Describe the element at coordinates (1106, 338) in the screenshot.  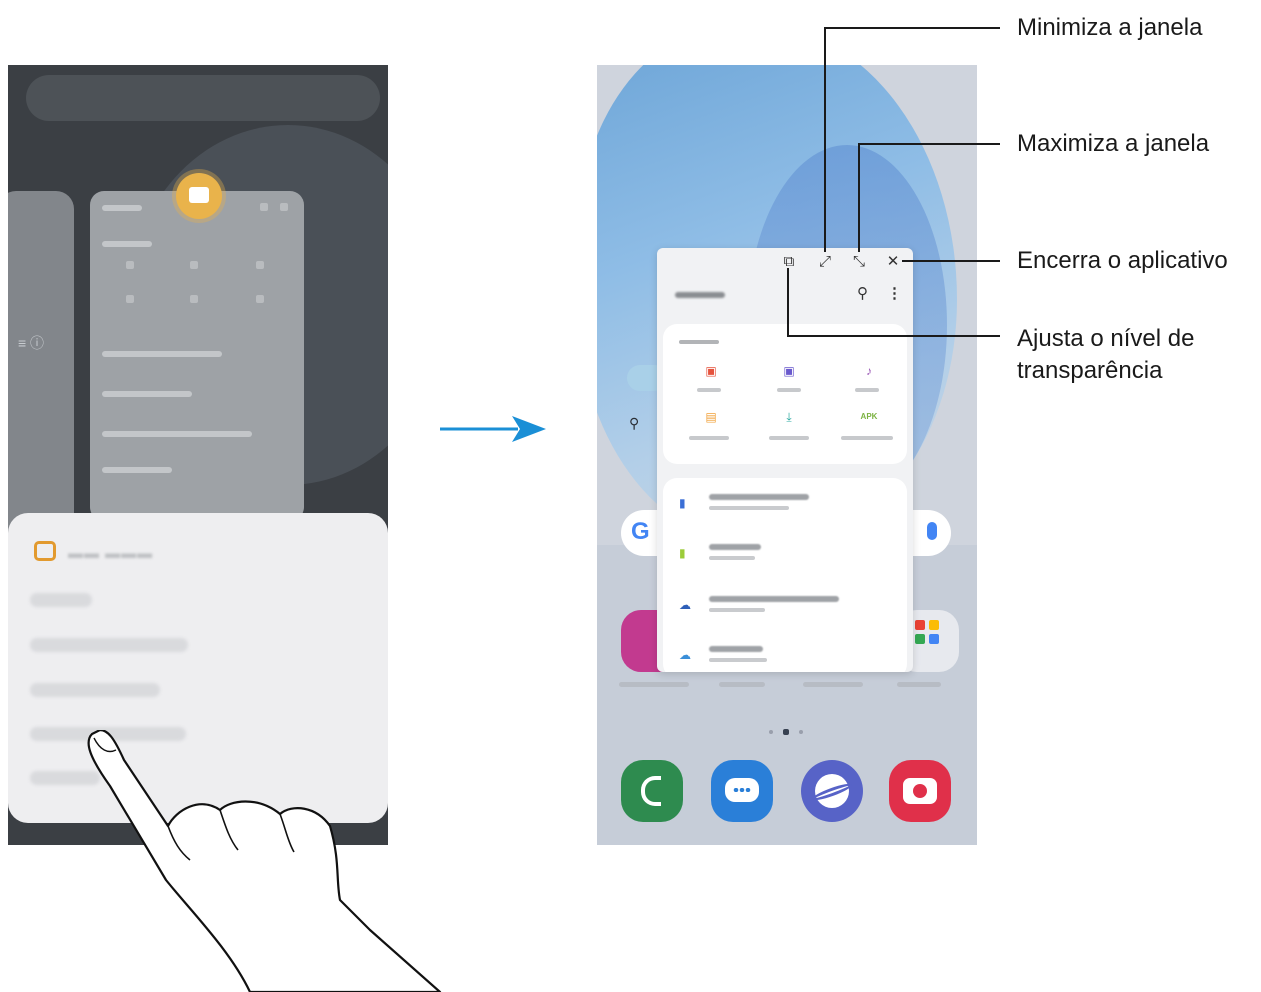
I see `callout-transparency-line1: Ajusta o nível de` at that location.